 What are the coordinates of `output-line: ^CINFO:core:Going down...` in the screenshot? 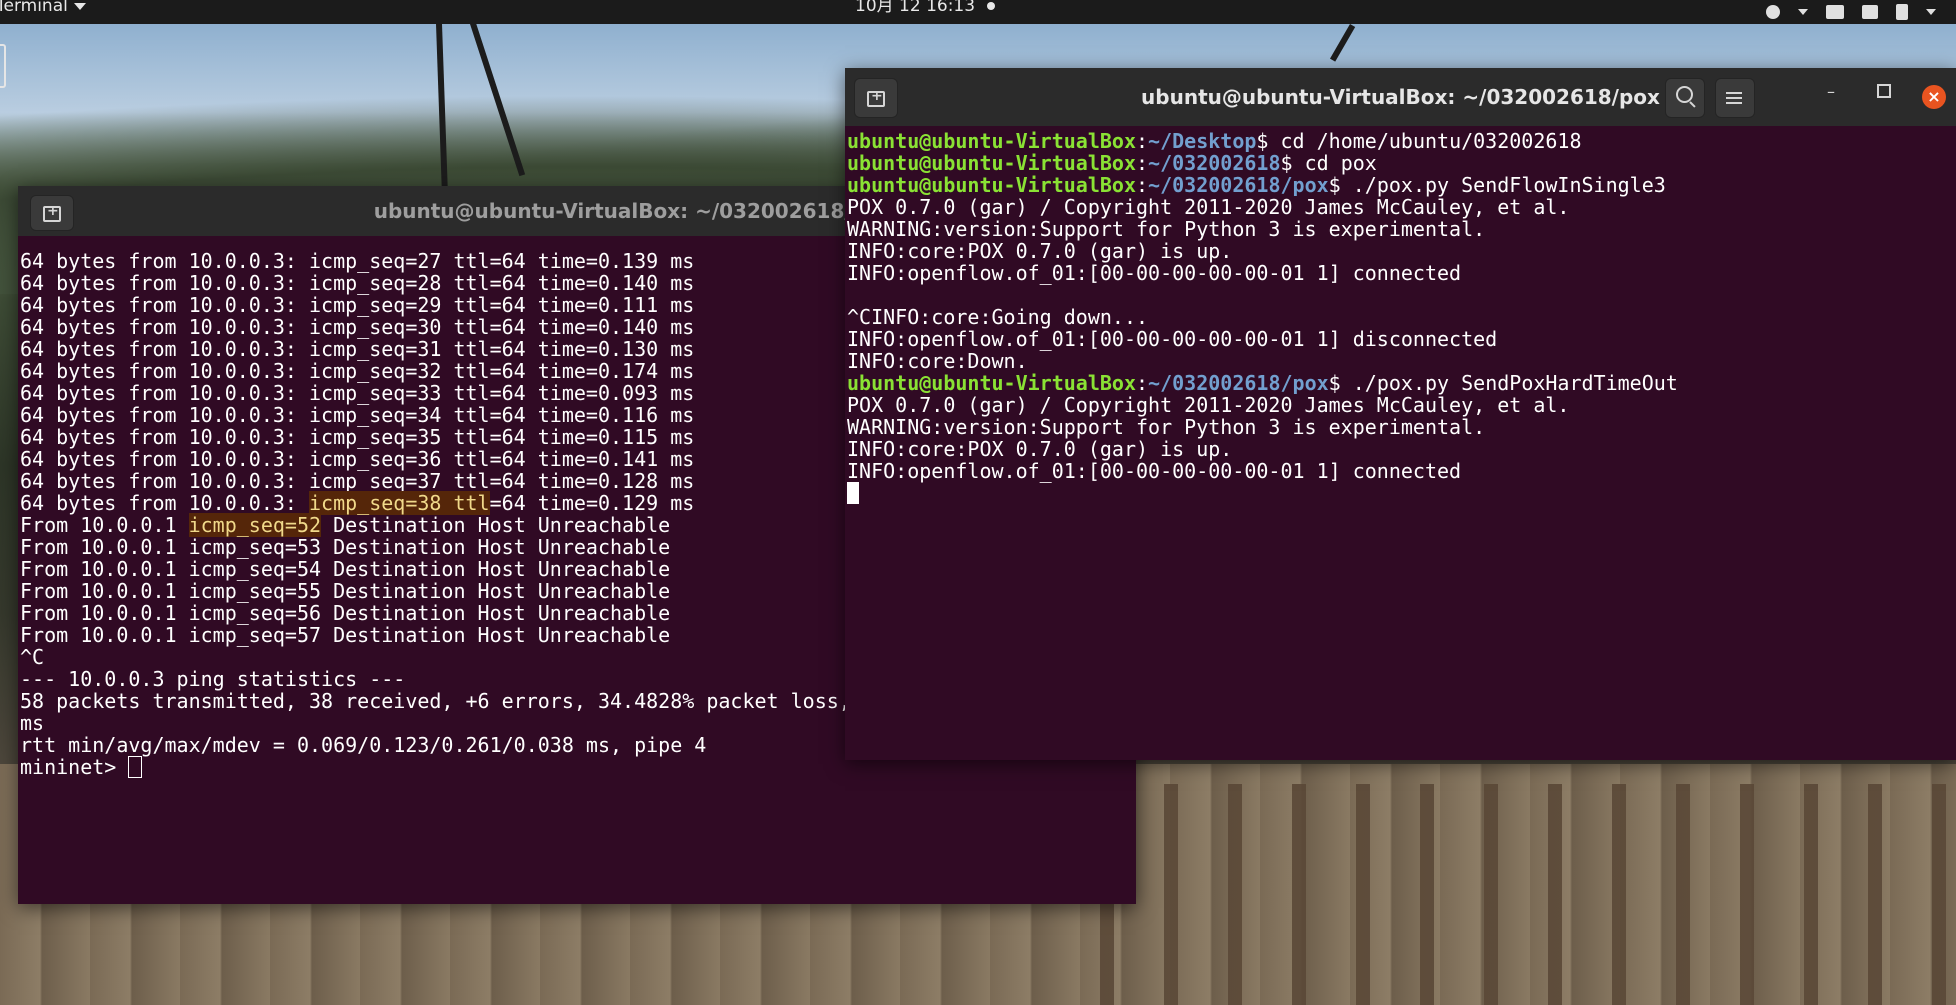 It's located at (998, 317).